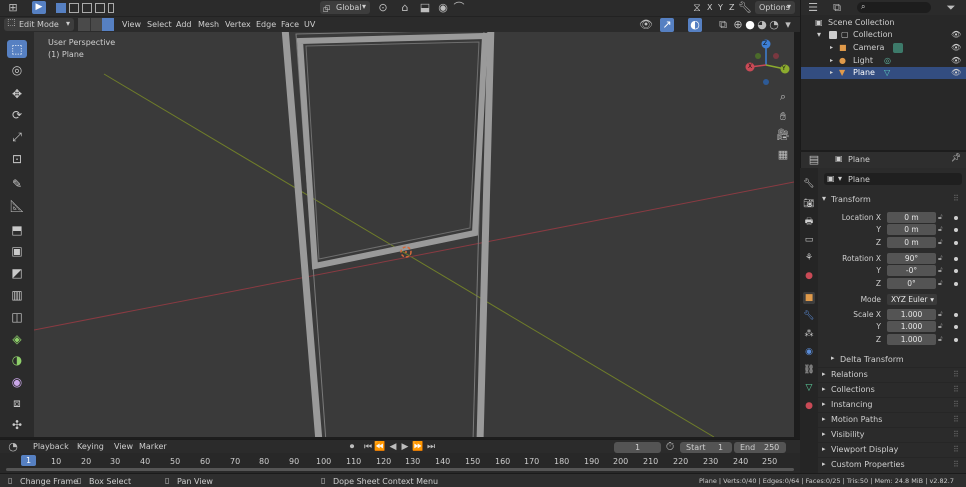  What do you see at coordinates (912, 299) in the screenshot?
I see `rotation-mode-dropdown: XYZ Euler ▾` at bounding box center [912, 299].